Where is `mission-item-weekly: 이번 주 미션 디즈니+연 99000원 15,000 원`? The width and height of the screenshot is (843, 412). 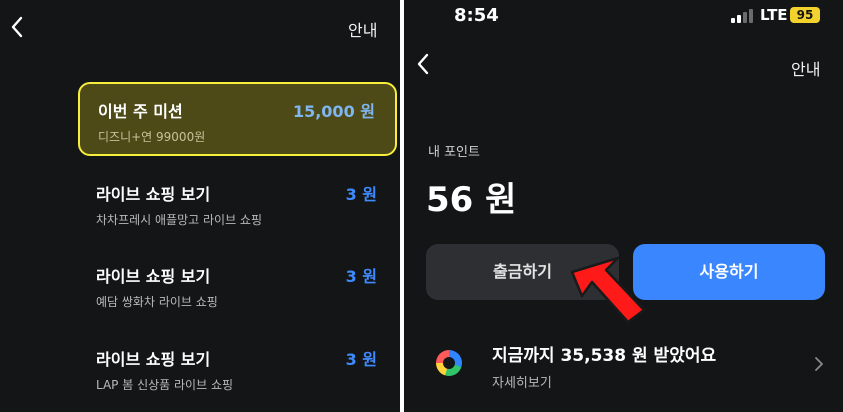 mission-item-weekly: 이번 주 미션 디즈니+연 99000원 15,000 원 is located at coordinates (237, 119).